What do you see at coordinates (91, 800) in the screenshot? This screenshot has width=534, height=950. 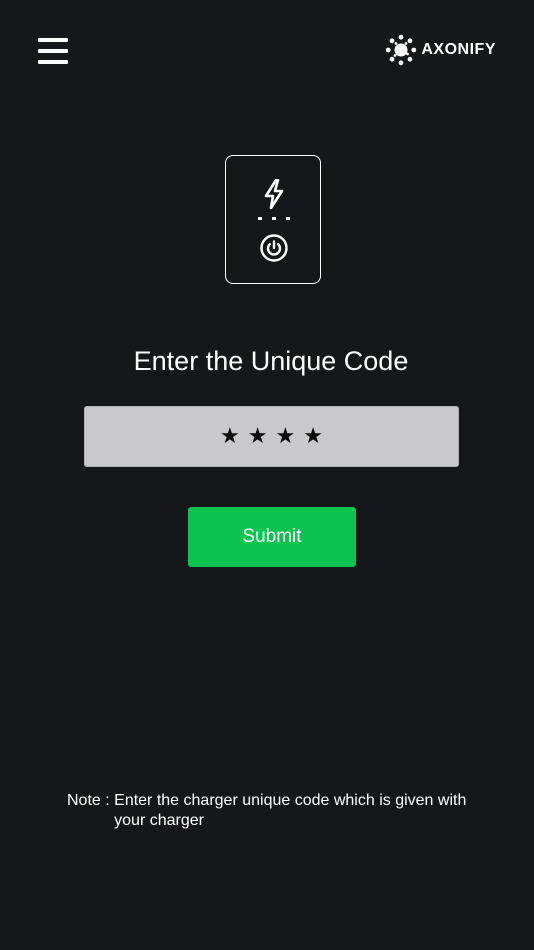 I see `note-label: Note :` at bounding box center [91, 800].